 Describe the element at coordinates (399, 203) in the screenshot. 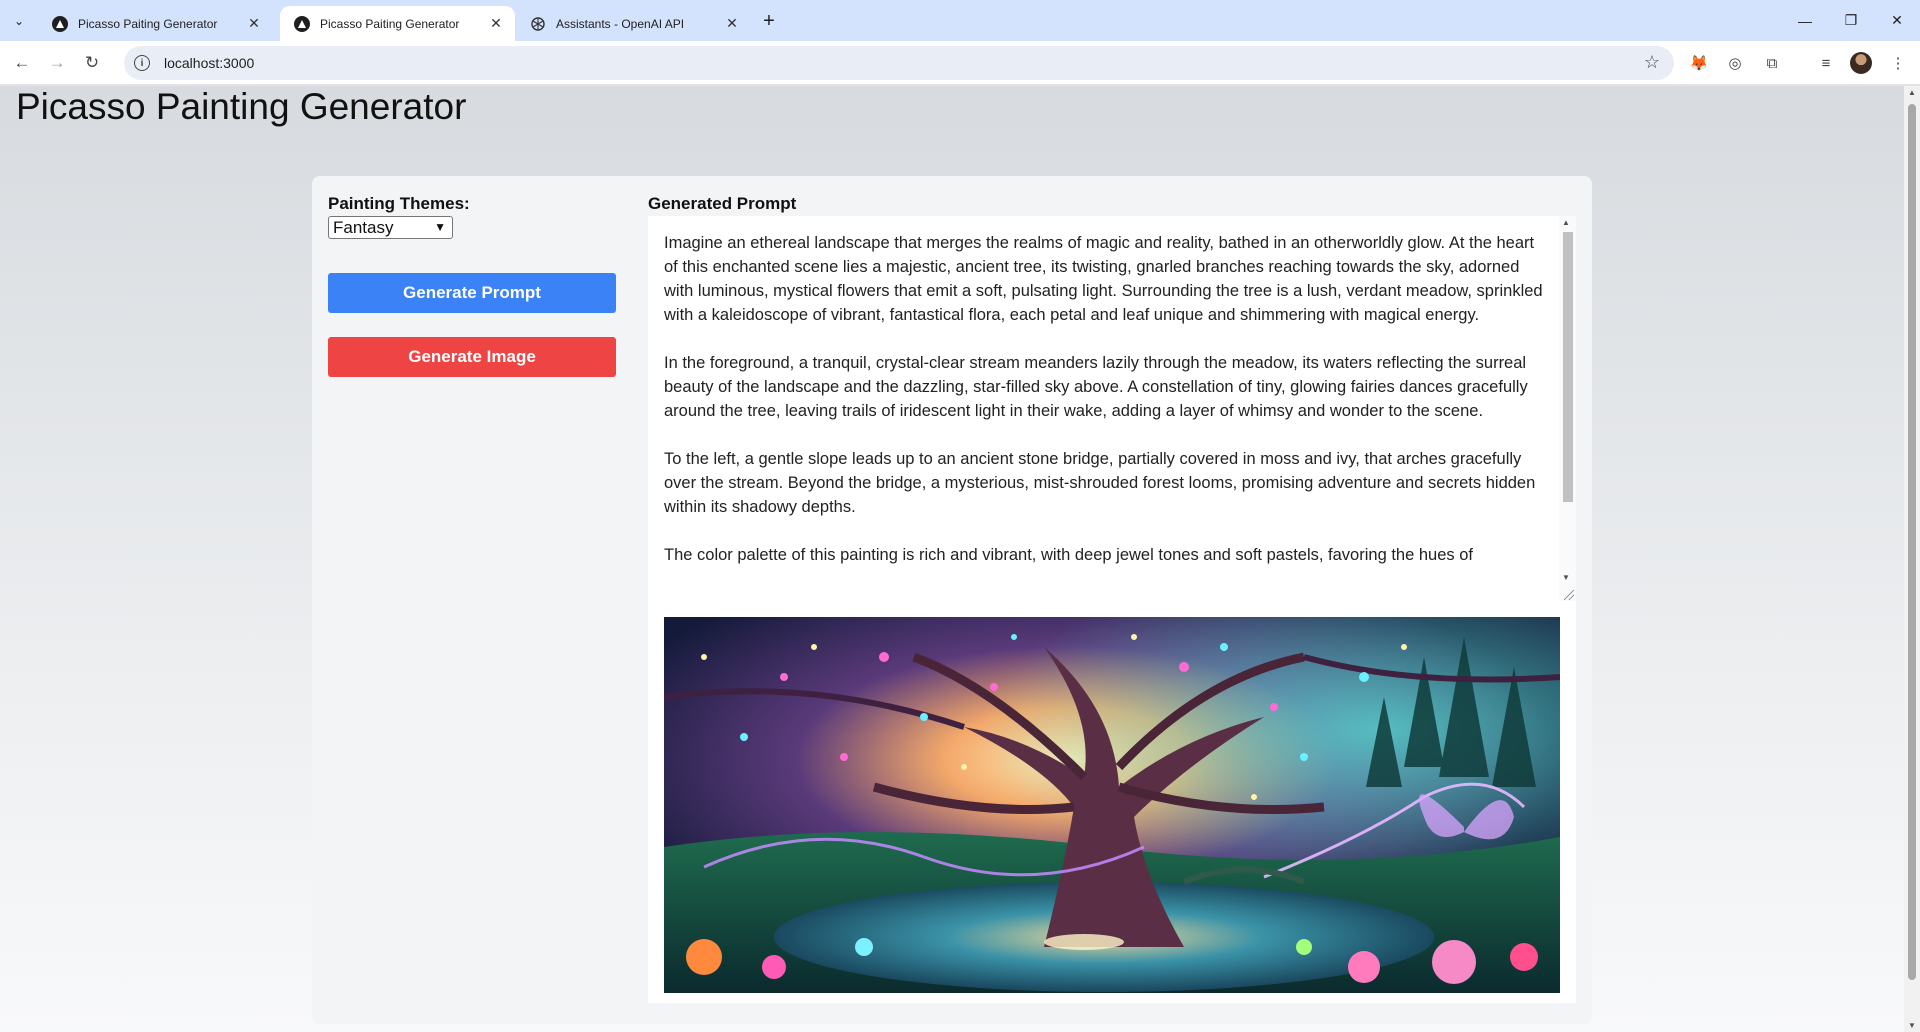

I see `themes-label: Painting Themes:` at that location.